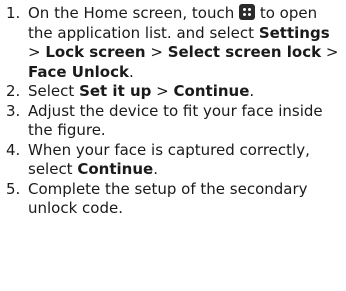  What do you see at coordinates (95, 52) in the screenshot?
I see `menu-path-lock-screen: Lock screen` at bounding box center [95, 52].